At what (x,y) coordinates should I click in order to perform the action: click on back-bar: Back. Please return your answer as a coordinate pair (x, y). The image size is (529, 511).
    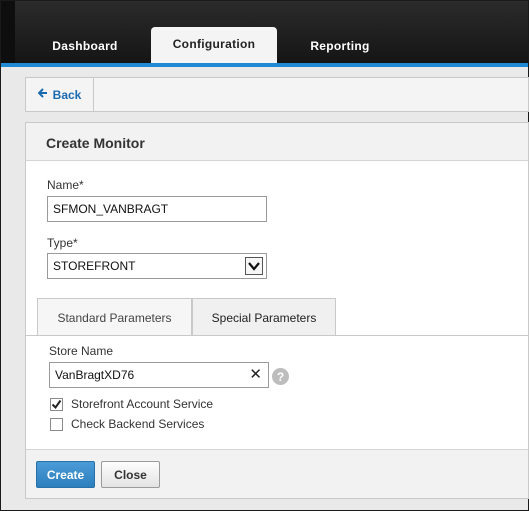
    Looking at the image, I should click on (277, 94).